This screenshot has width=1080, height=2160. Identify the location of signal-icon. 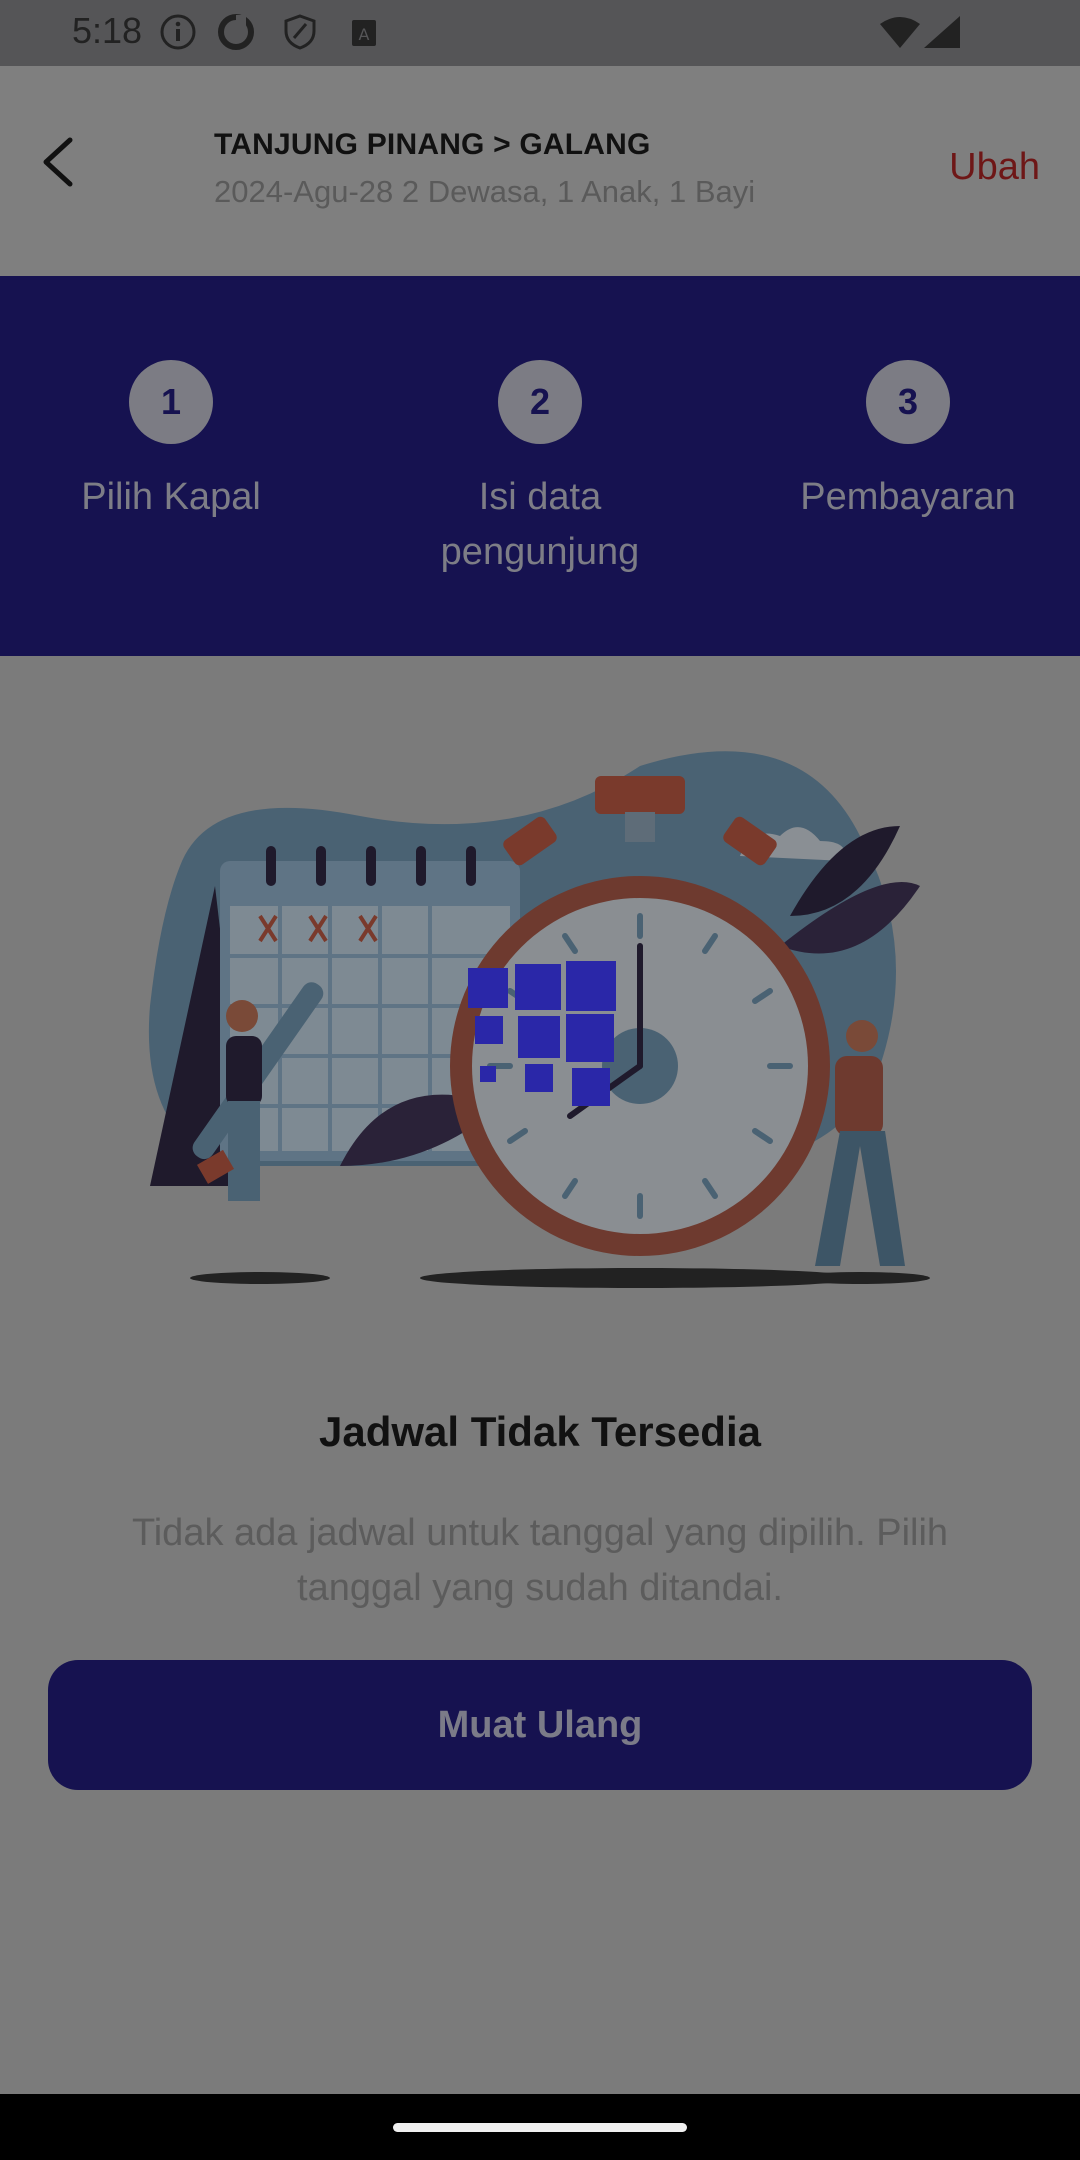
(942, 32).